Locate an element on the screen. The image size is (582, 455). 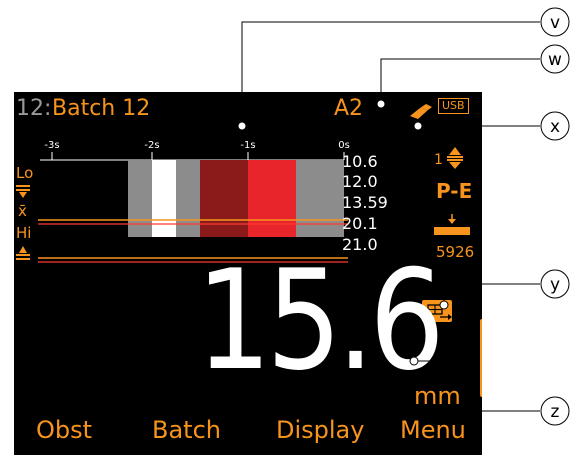
gain-value: 1 is located at coordinates (438, 160).